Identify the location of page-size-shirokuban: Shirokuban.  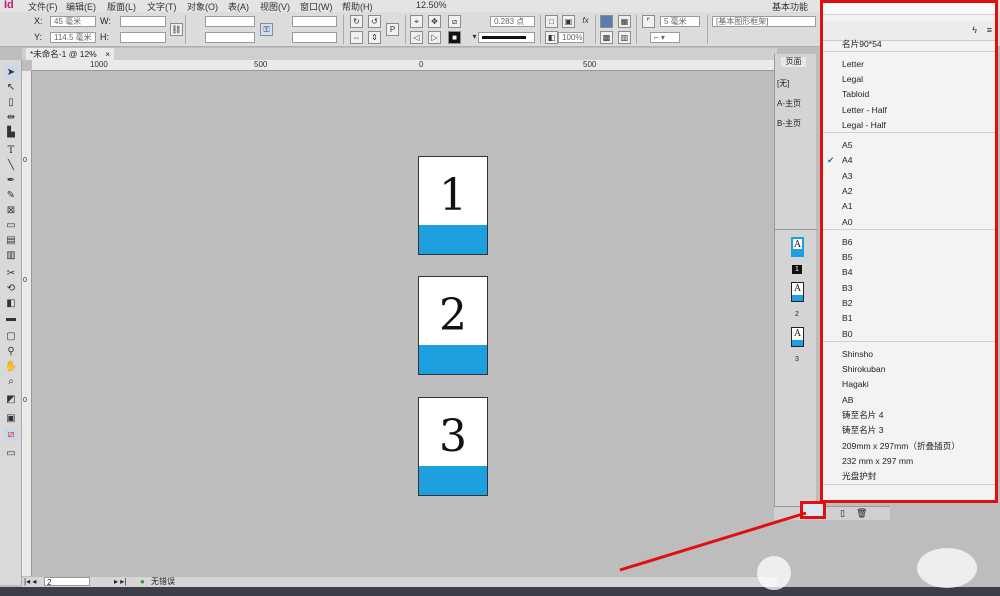
(863, 369).